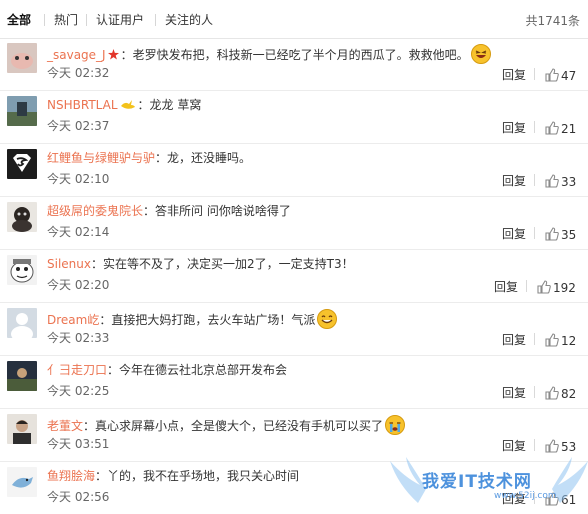 This screenshot has width=588, height=514. What do you see at coordinates (560, 392) in the screenshot?
I see `like-button: 82` at bounding box center [560, 392].